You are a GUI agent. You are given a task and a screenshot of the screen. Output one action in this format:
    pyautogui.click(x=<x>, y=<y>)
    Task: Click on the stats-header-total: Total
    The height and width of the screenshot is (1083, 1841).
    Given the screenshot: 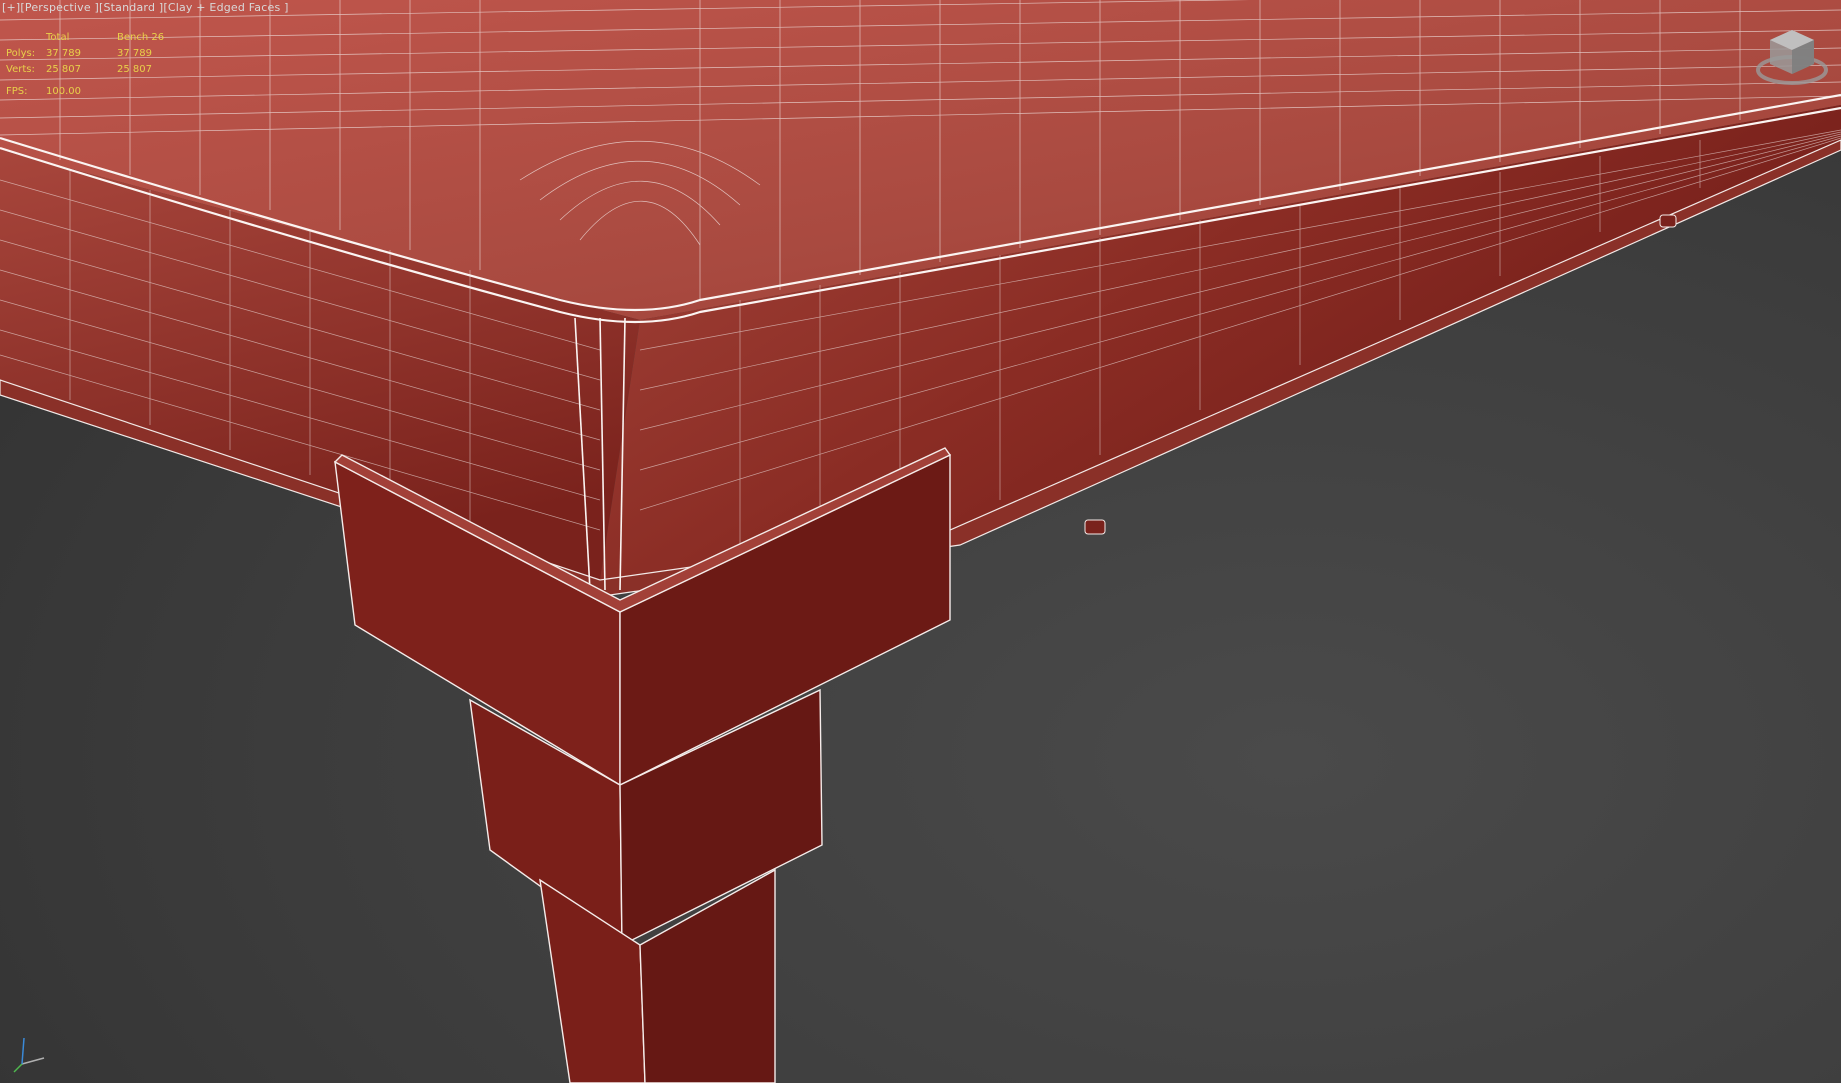 What is the action you would take?
    pyautogui.click(x=58, y=37)
    